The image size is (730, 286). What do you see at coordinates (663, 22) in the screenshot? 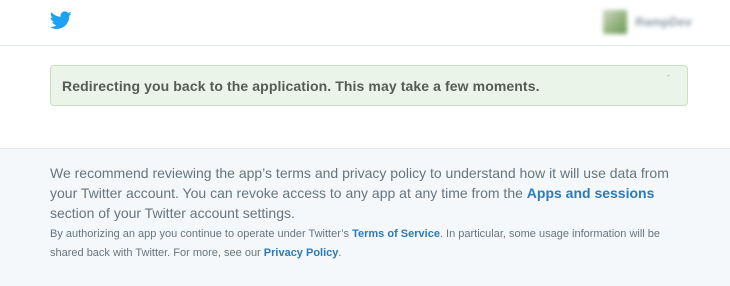
I see `account-name: RampDev` at bounding box center [663, 22].